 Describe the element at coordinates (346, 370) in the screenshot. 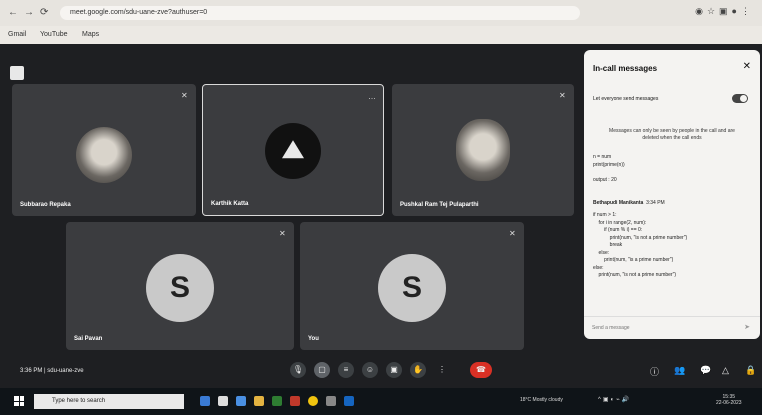

I see `captions-button: ≡` at that location.